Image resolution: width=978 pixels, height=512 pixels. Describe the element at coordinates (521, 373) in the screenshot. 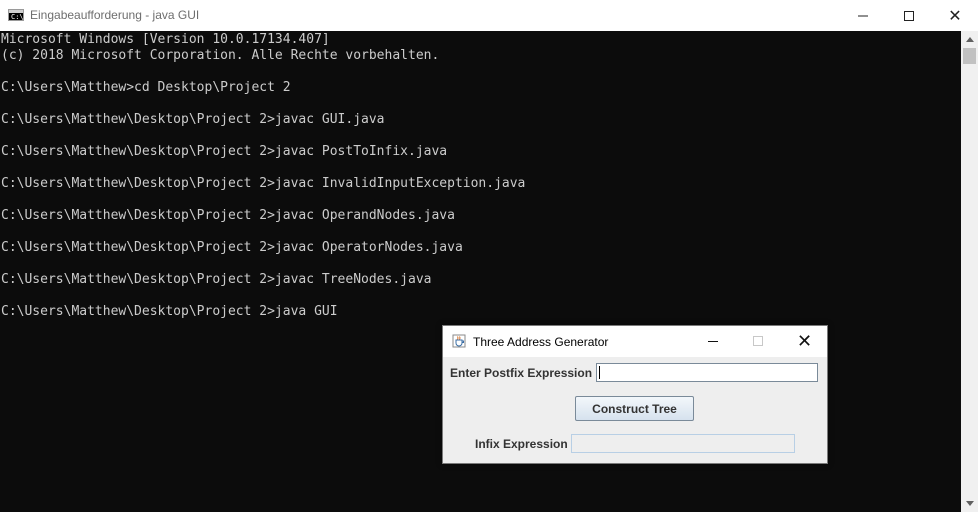

I see `postfix-expression-label: Enter Postfix Expression` at that location.